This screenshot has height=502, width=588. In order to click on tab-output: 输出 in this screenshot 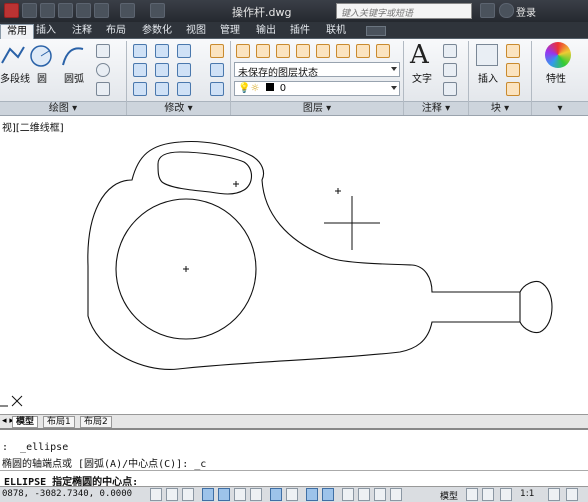, I will do `click(266, 31)`.